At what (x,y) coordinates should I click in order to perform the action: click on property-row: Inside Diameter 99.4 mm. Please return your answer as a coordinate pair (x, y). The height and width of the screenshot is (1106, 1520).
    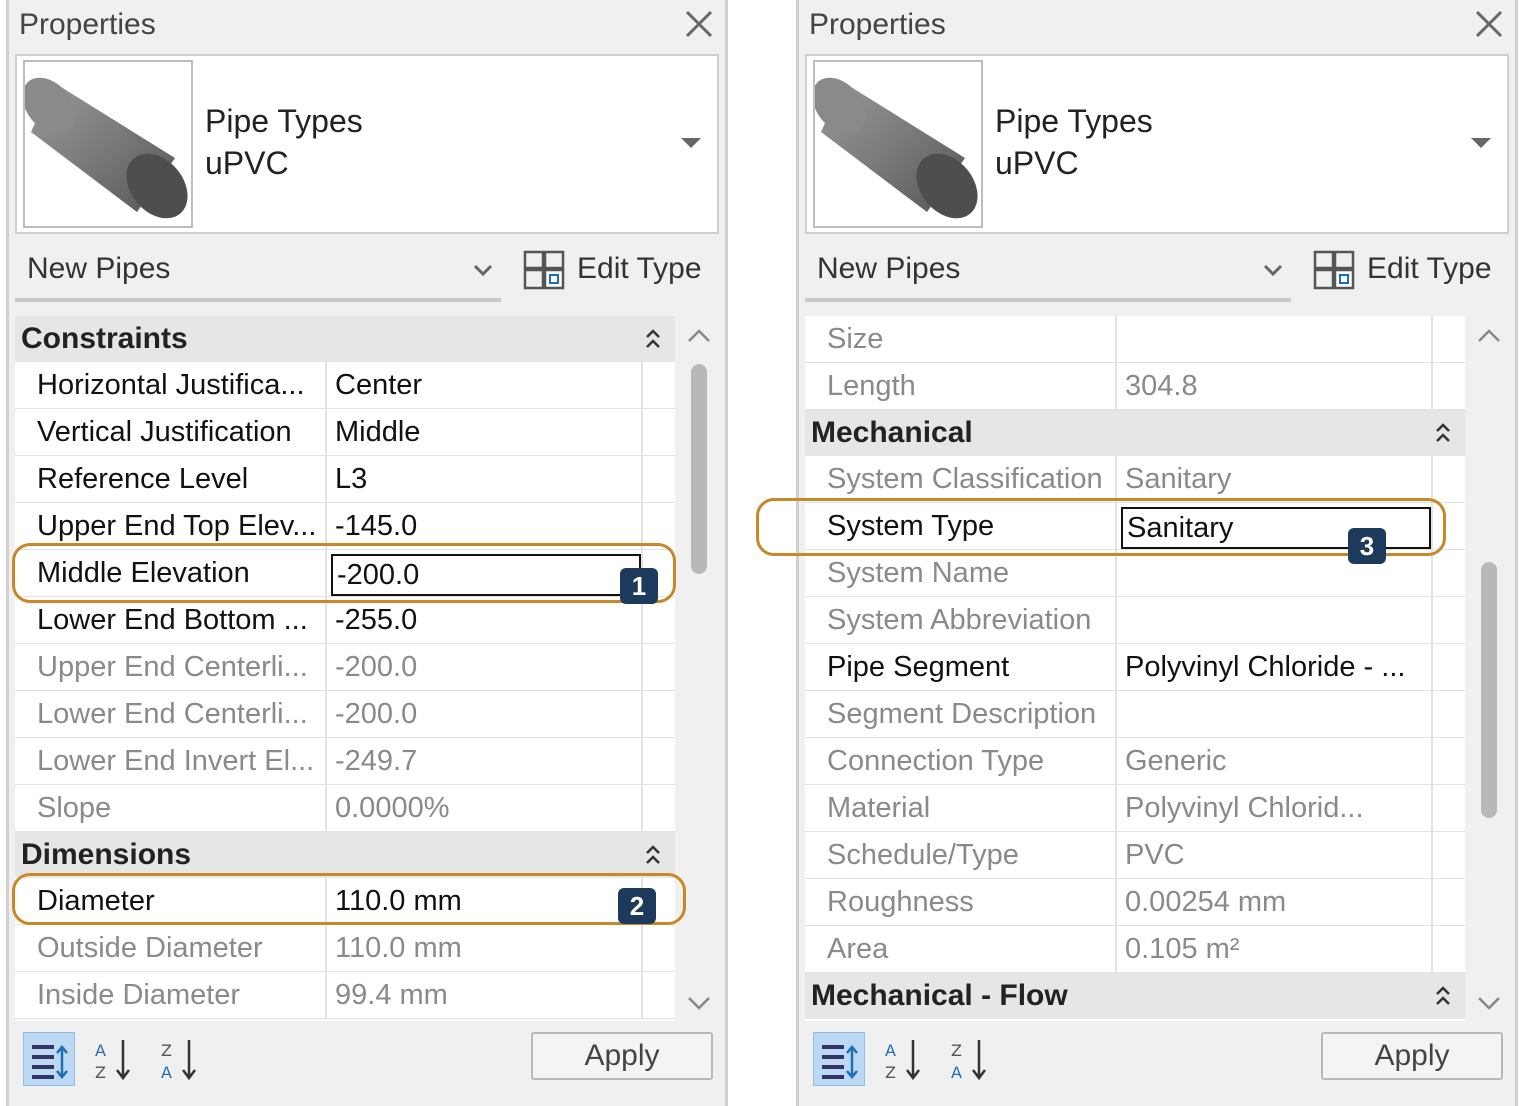
    Looking at the image, I should click on (345, 995).